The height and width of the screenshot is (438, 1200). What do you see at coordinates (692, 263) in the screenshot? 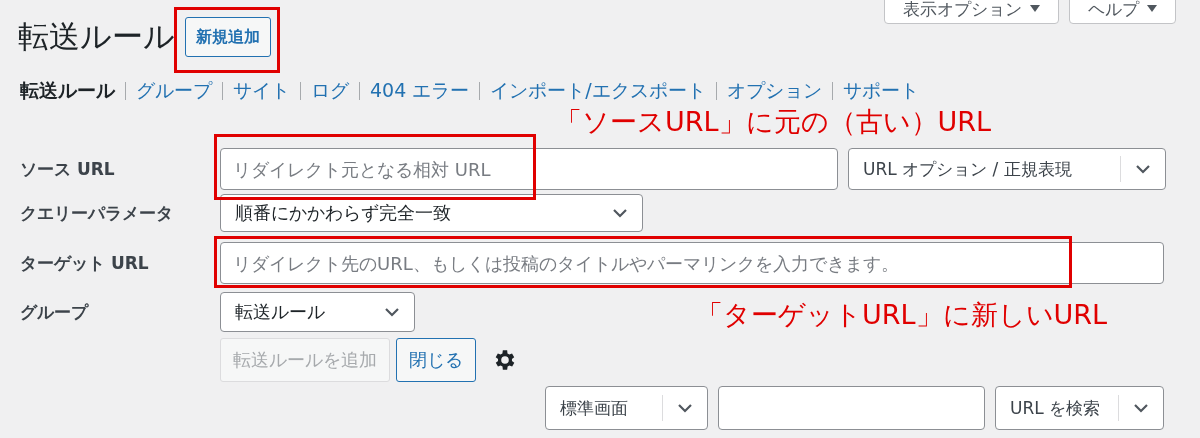
I see `target-url-field: リダイレクト先のURL、もしくは投稿のタイトルやパーマリンクを入力できます。` at bounding box center [692, 263].